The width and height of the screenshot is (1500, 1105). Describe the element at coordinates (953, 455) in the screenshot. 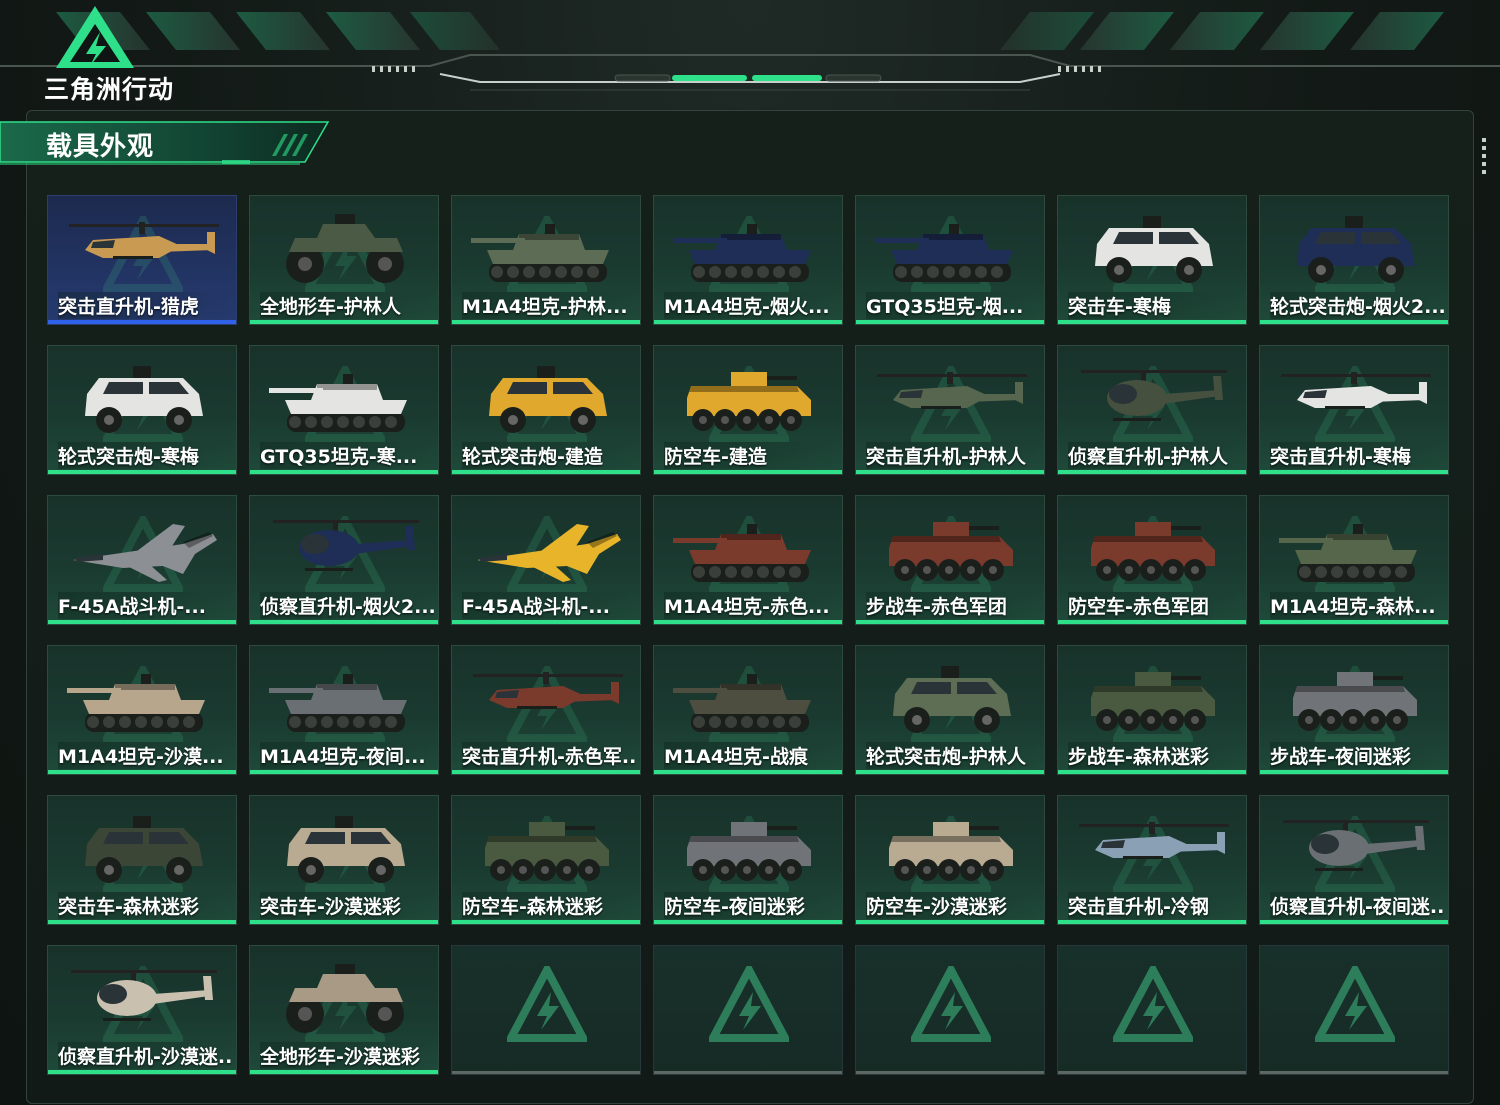

I see `vehicle-skin-label: 突击直升机-护林人` at that location.